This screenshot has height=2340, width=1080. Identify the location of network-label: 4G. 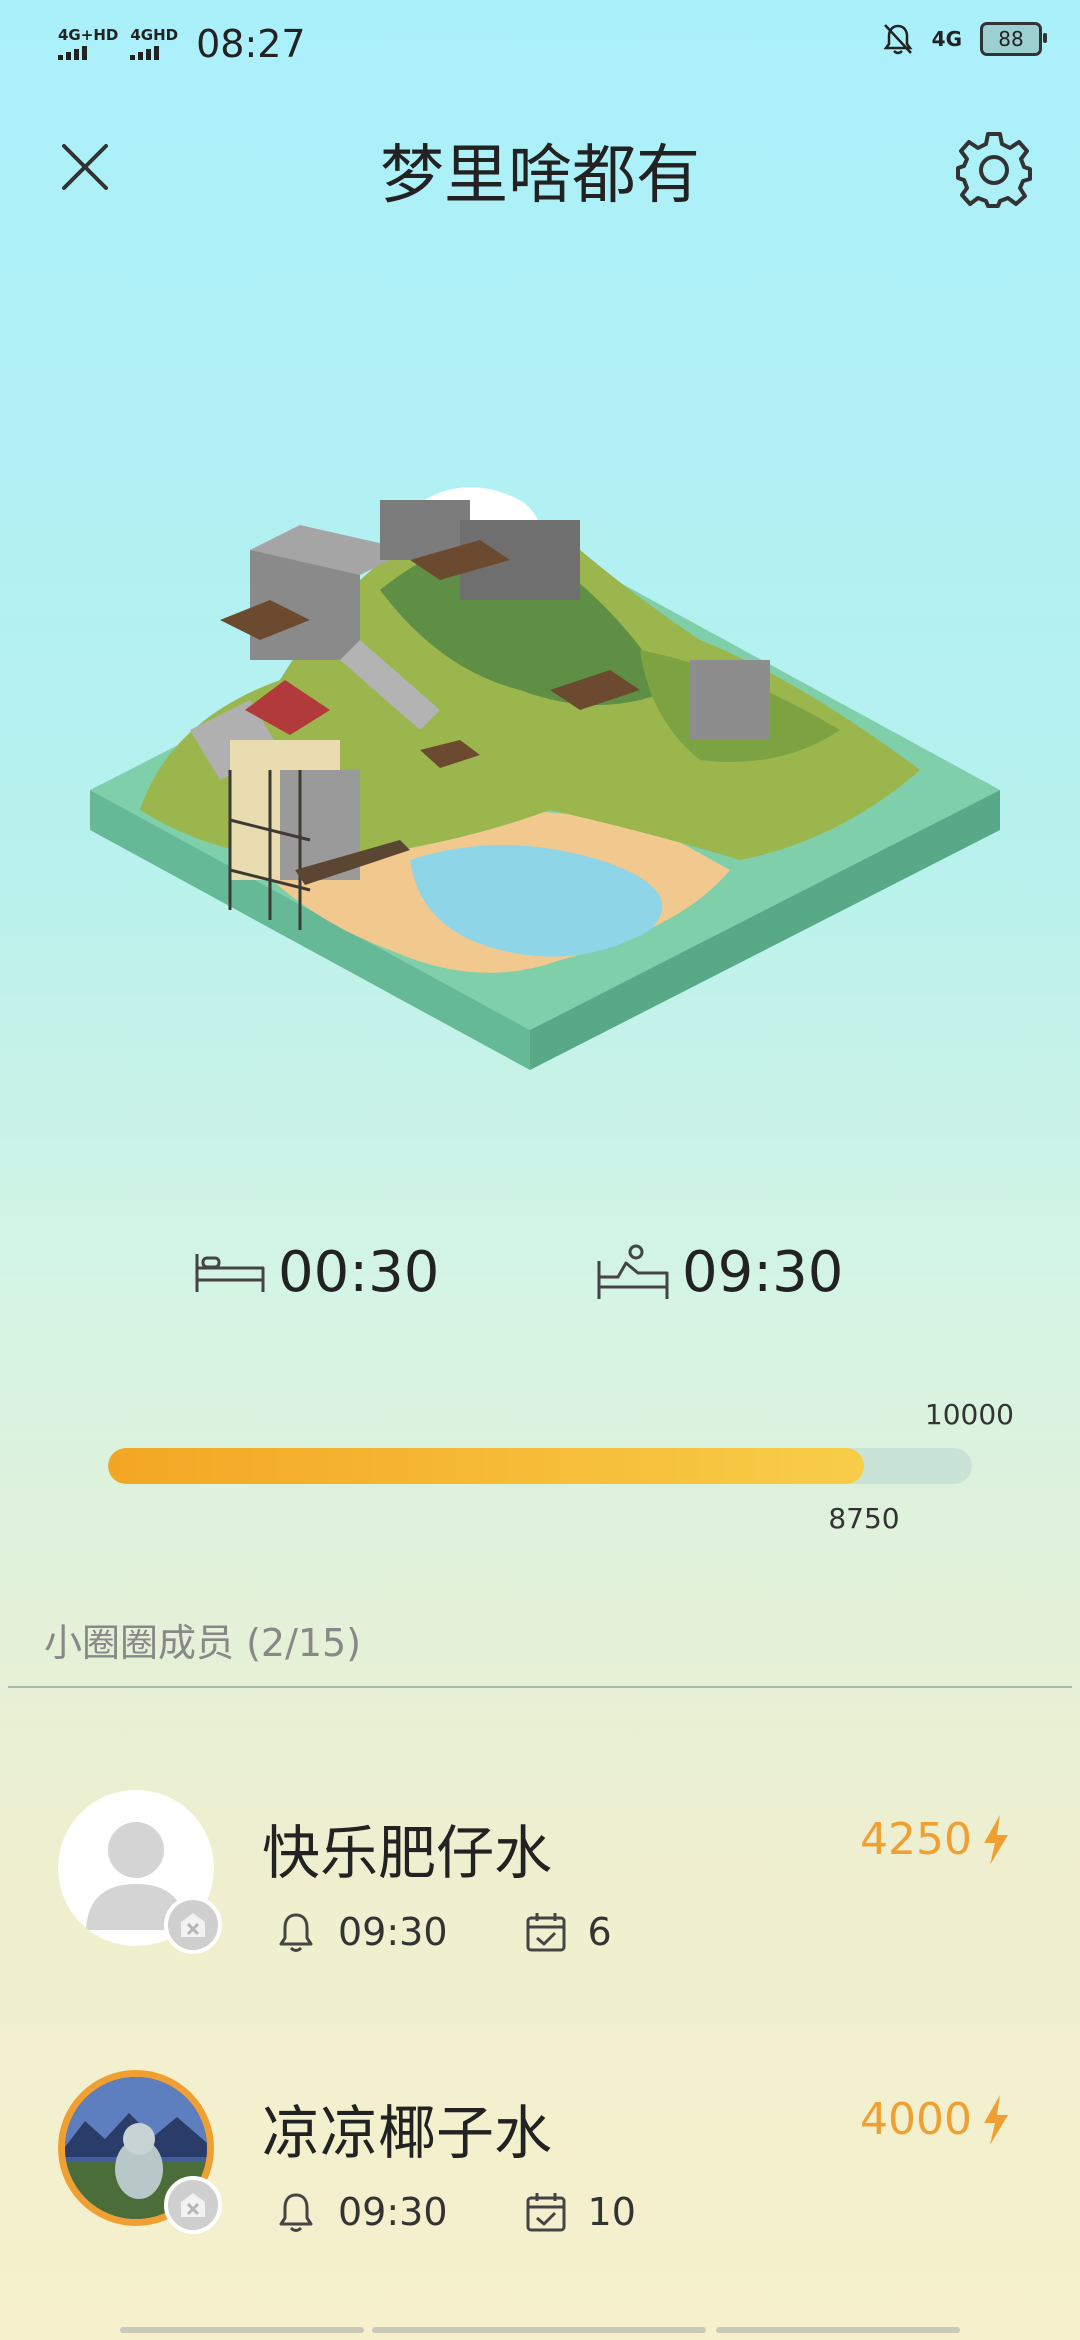
(946, 39).